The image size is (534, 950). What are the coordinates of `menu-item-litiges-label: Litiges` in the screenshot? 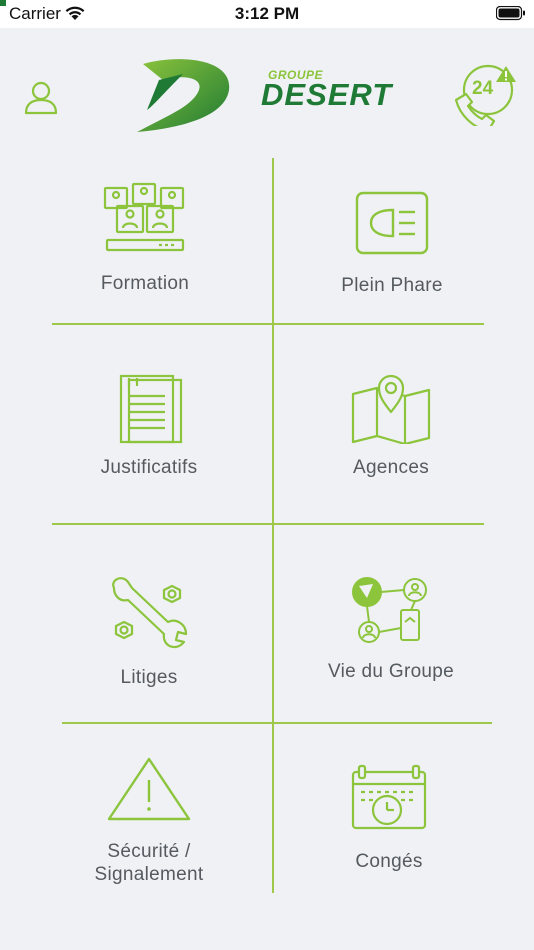 It's located at (149, 677).